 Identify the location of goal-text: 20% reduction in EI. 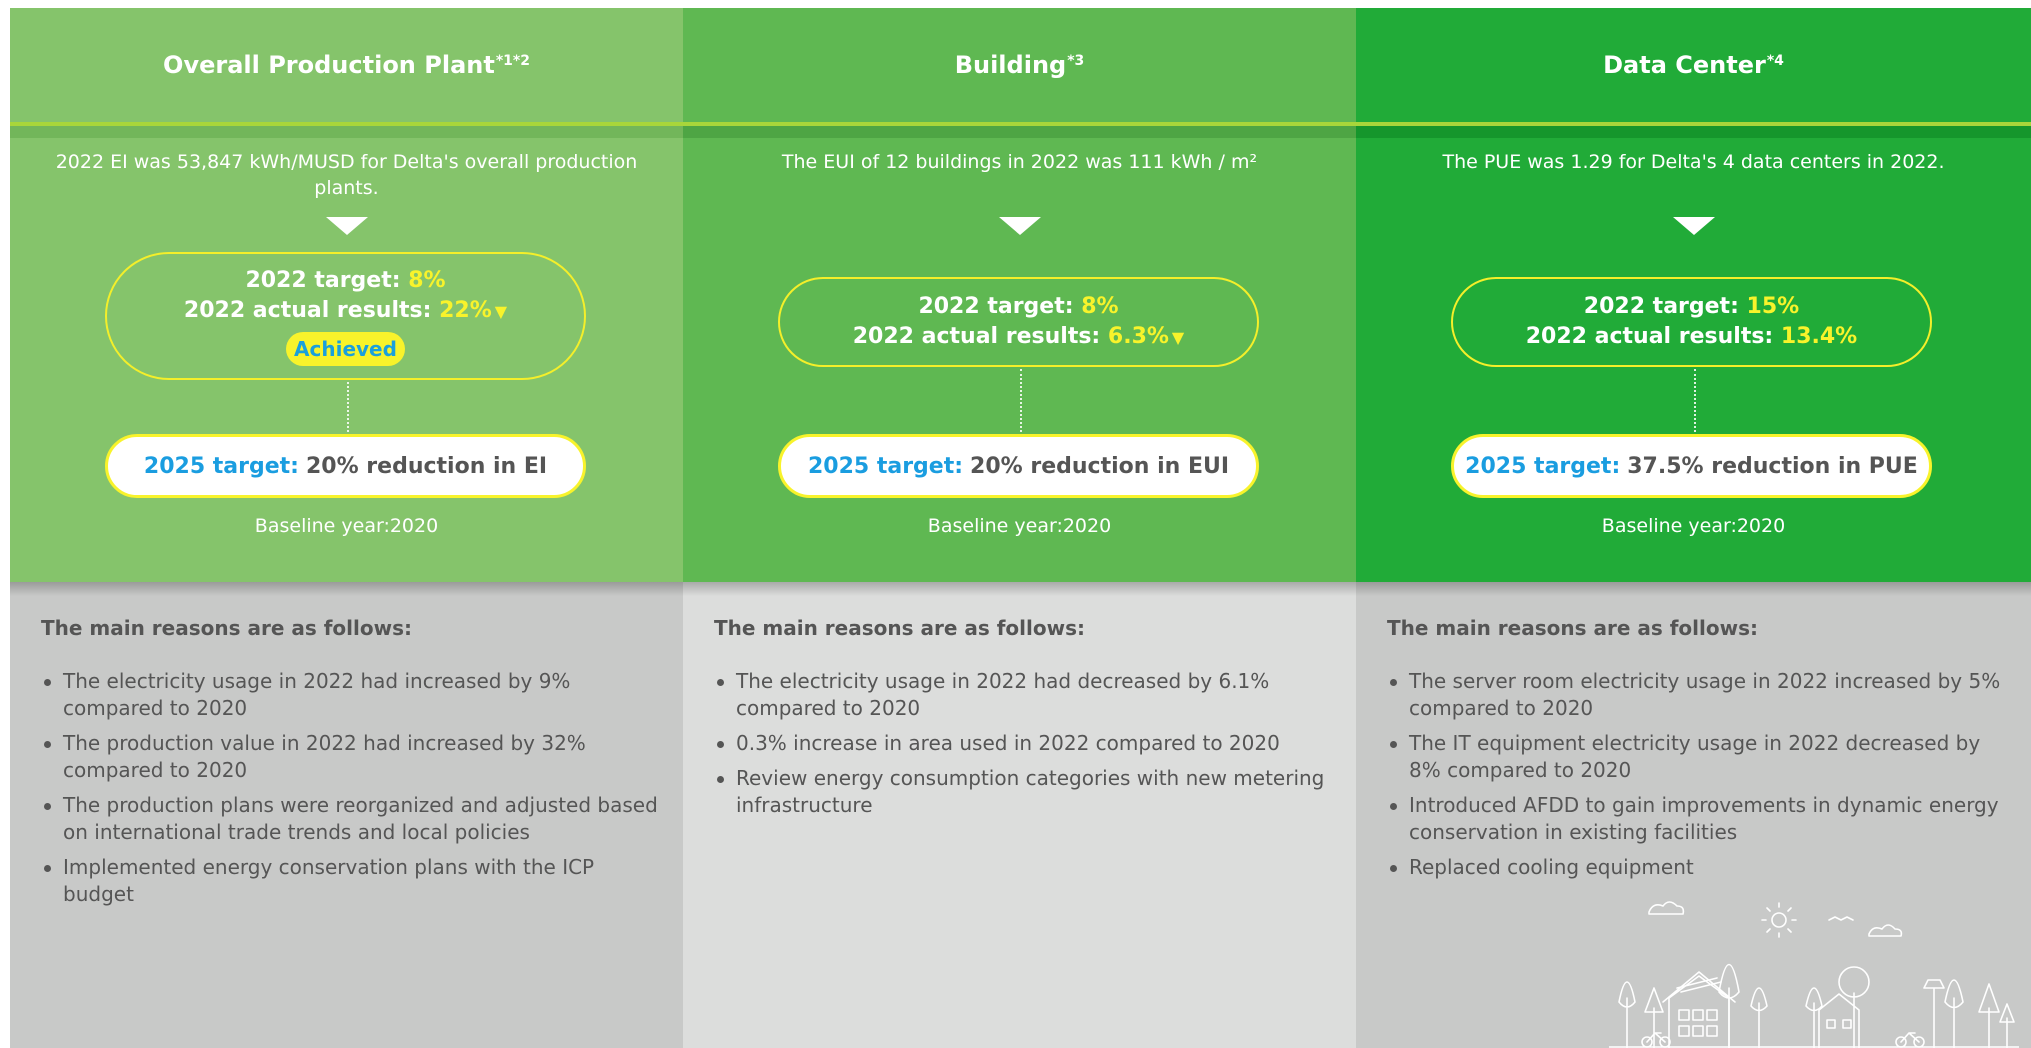
(426, 466).